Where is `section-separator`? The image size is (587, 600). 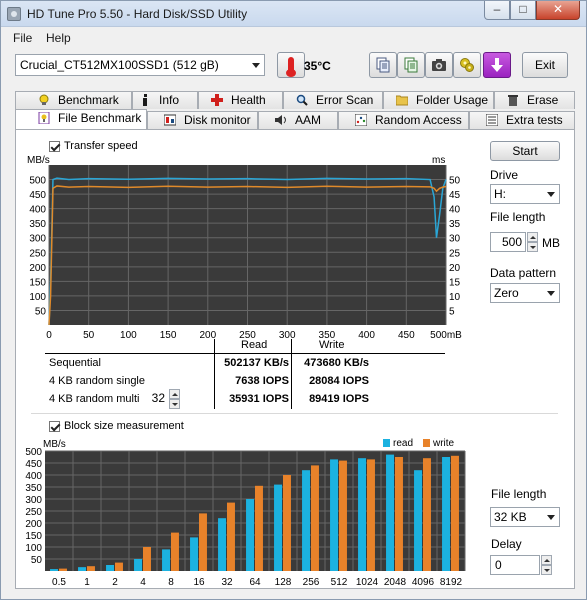 section-separator is located at coordinates (294, 413).